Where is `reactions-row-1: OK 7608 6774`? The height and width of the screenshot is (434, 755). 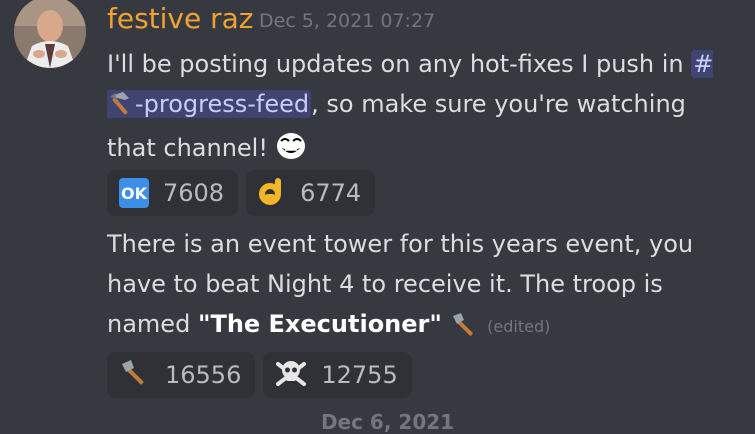
reactions-row-1: OK 7608 6774 is located at coordinates (241, 193).